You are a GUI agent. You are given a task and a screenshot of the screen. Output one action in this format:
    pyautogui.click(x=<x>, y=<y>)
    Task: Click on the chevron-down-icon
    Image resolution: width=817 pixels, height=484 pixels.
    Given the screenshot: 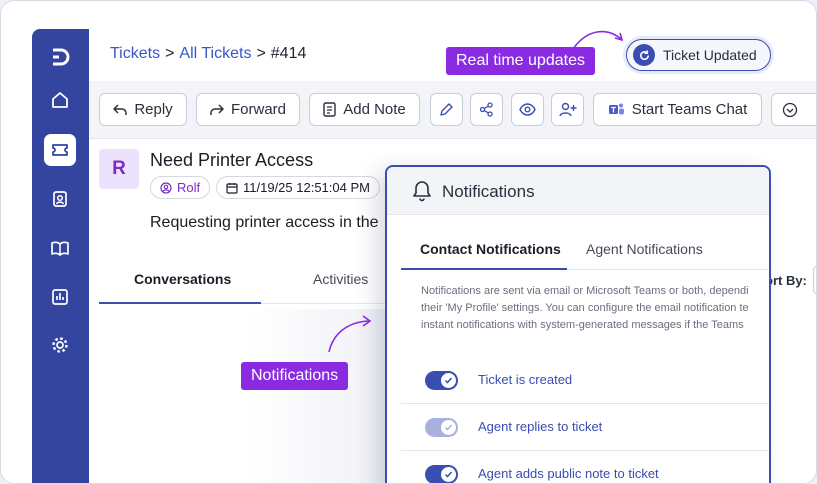 What is the action you would take?
    pyautogui.click(x=790, y=109)
    